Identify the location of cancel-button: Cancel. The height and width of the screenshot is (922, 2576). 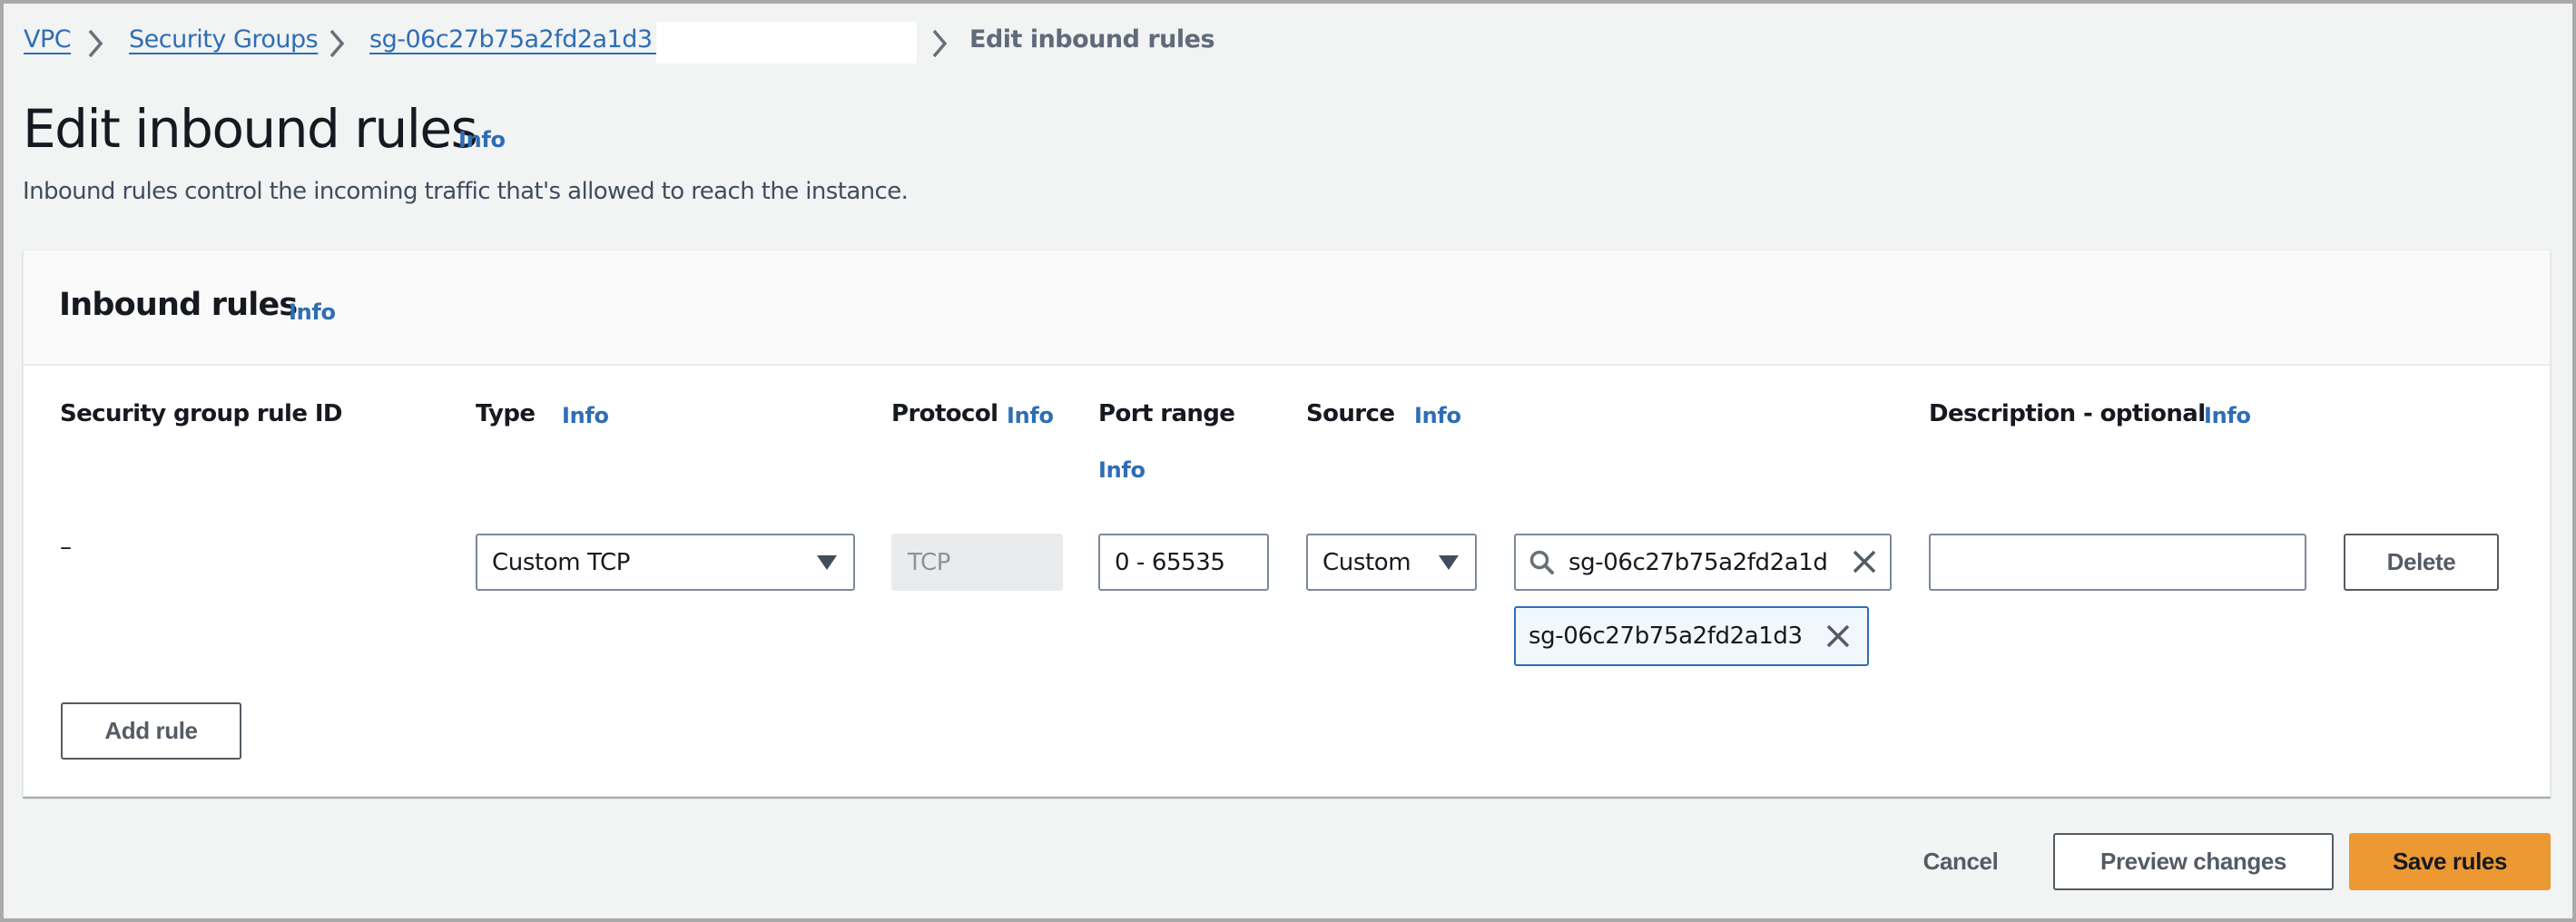
(1960, 861).